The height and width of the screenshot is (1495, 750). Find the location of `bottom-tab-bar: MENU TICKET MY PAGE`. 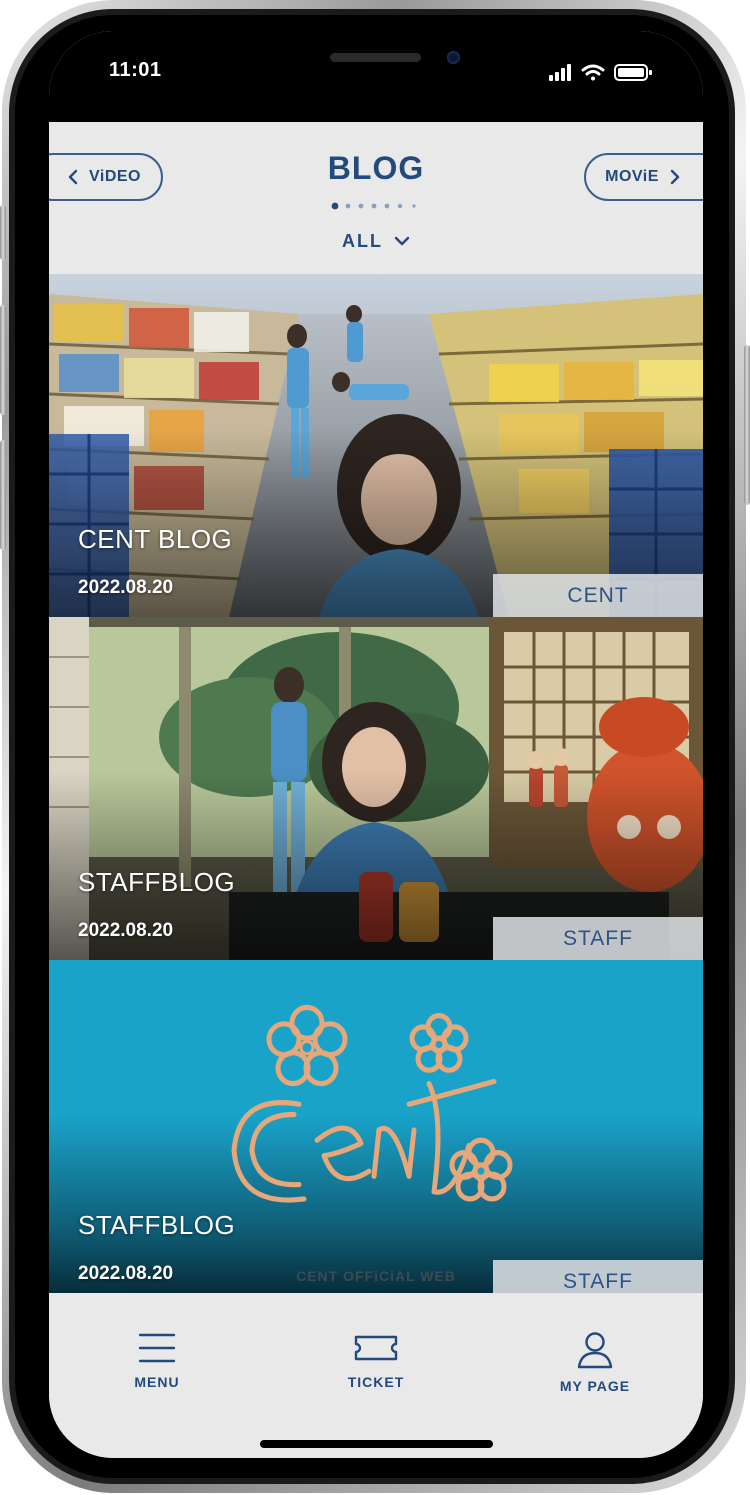

bottom-tab-bar: MENU TICKET MY PAGE is located at coordinates (376, 1375).